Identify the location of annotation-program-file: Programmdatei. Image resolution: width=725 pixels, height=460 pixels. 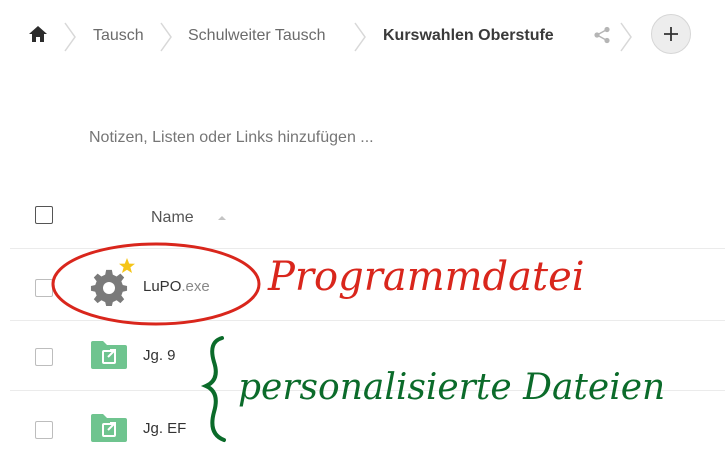
(426, 277).